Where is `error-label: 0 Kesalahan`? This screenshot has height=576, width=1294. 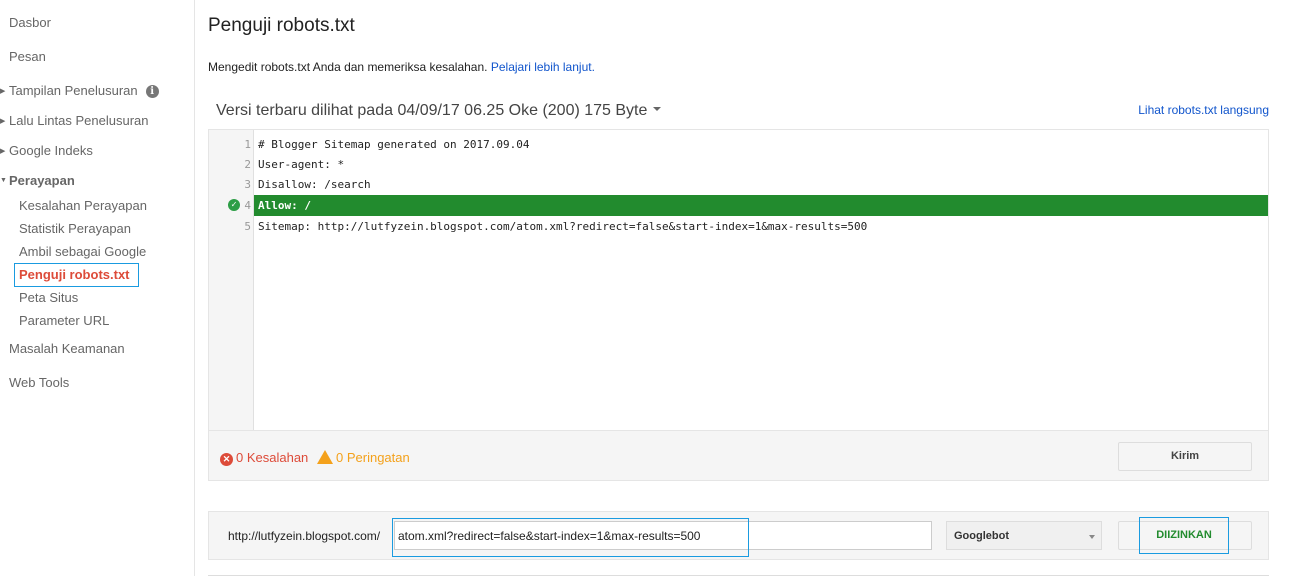
error-label: 0 Kesalahan is located at coordinates (272, 457).